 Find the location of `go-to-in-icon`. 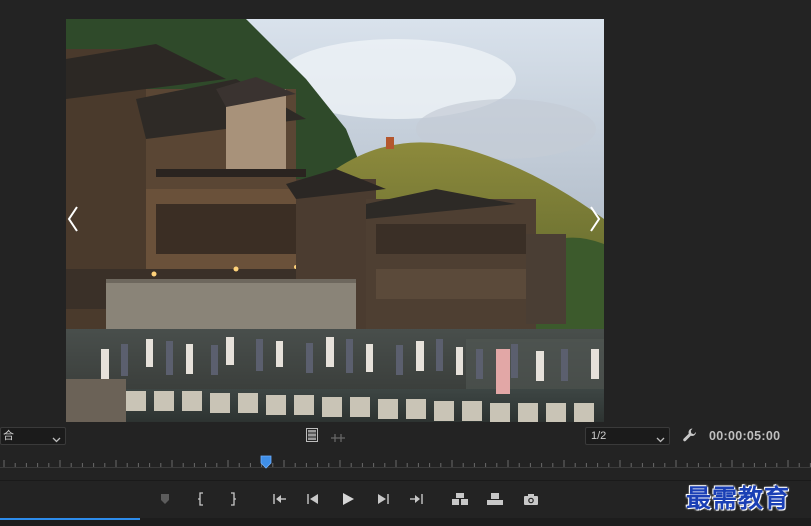

go-to-in-icon is located at coordinates (279, 499).